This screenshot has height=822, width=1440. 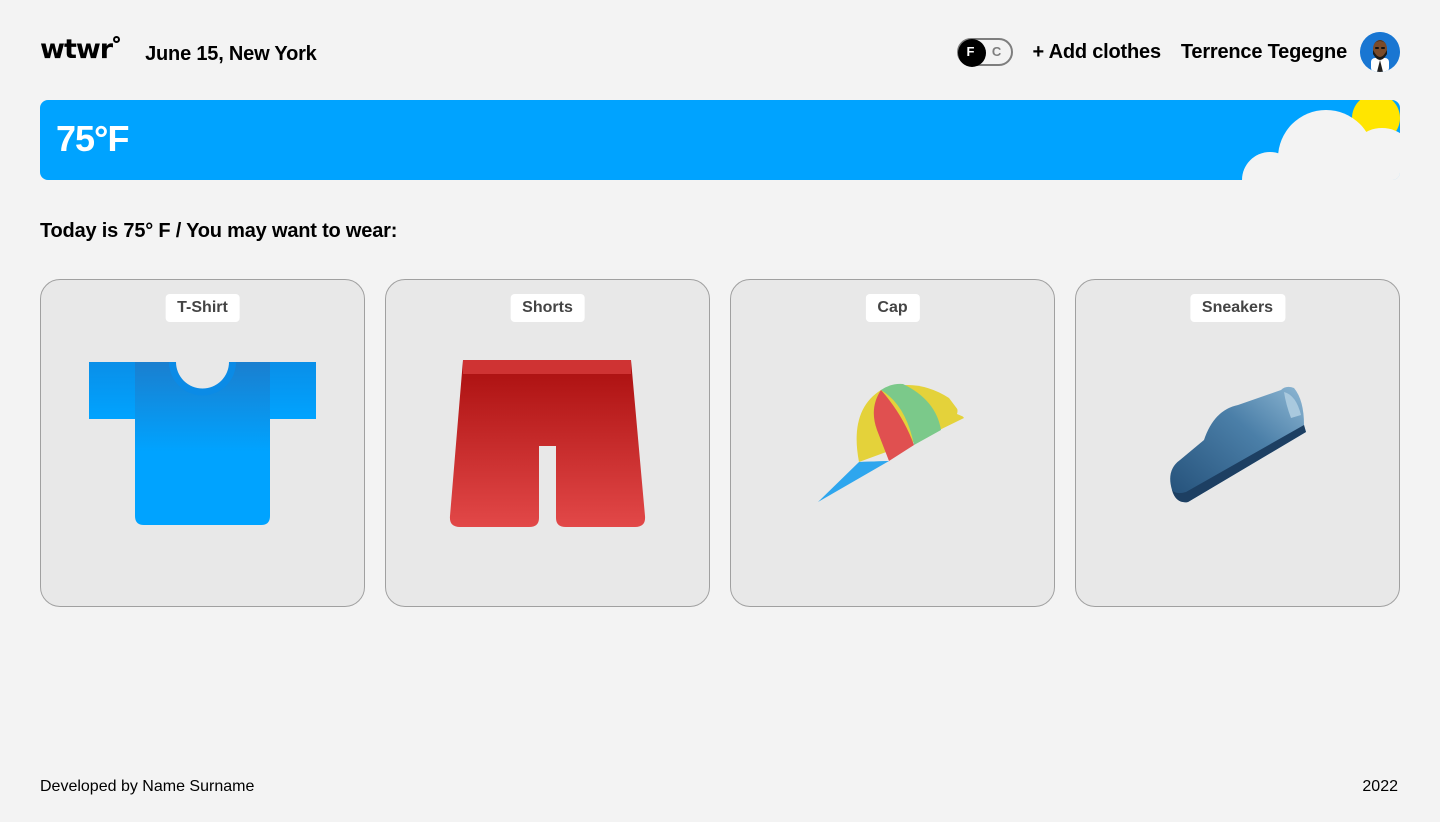 I want to click on footer-year: 2022, so click(x=1380, y=786).